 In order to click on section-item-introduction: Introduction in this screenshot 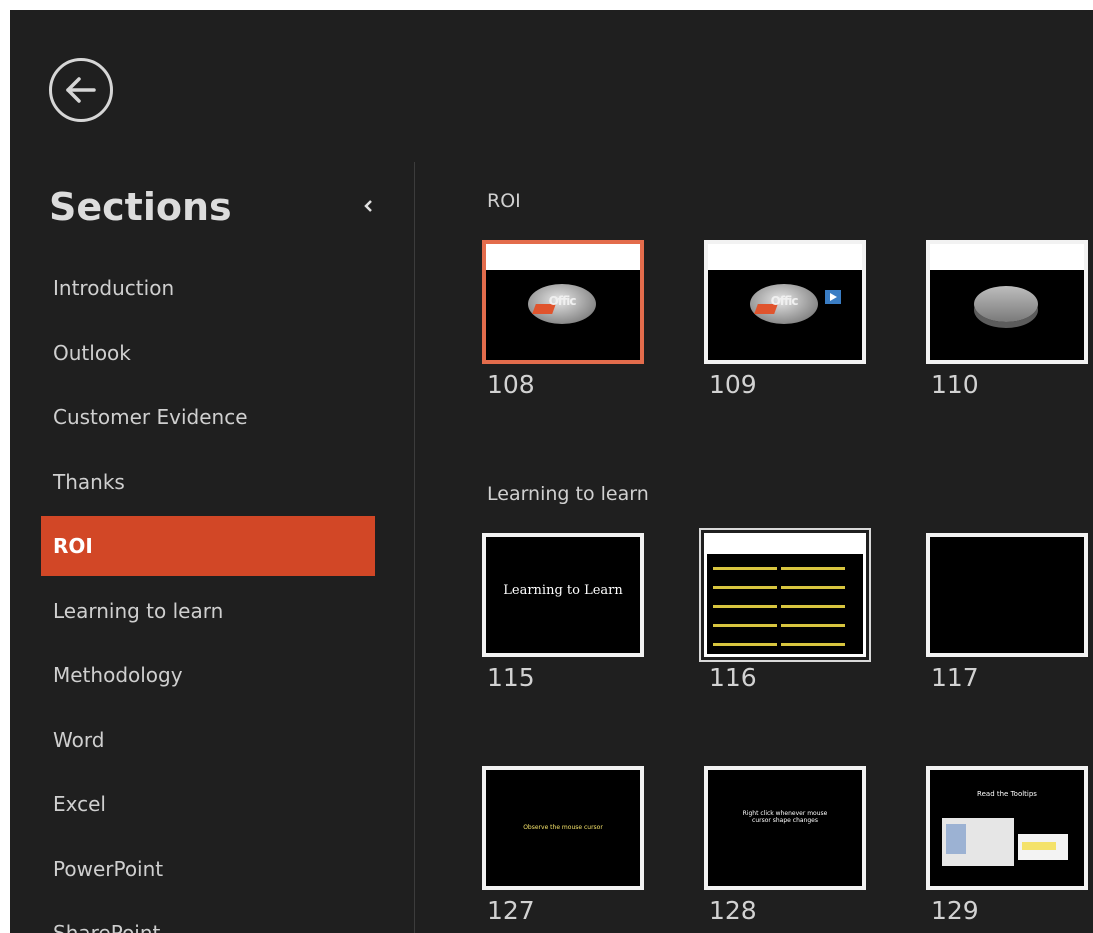, I will do `click(208, 288)`.